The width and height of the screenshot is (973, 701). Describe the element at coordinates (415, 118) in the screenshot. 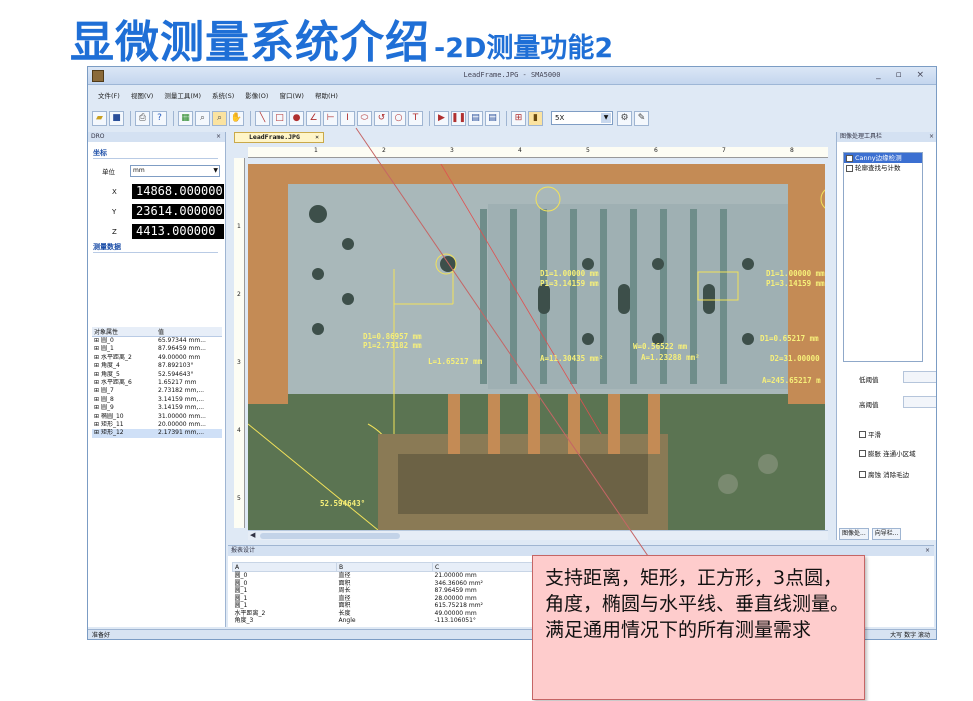

I see `text-tool-icon: T` at that location.